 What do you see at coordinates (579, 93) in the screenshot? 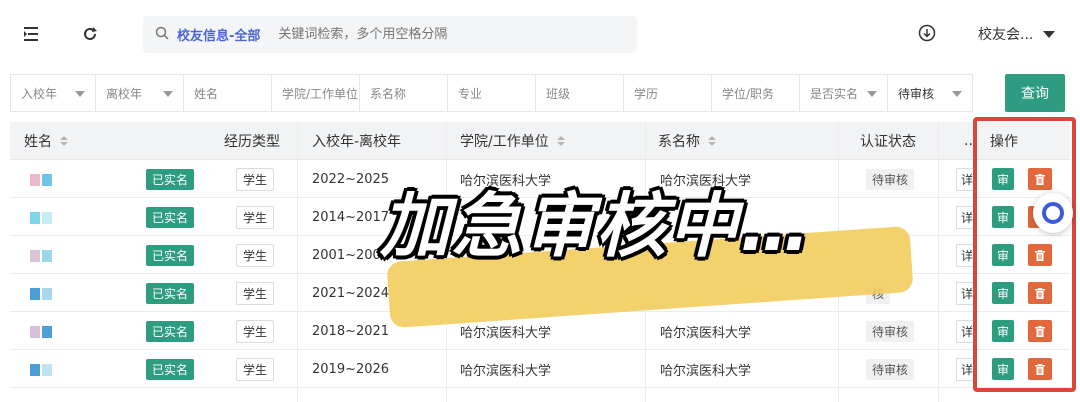
I see `filter-input: 班级` at bounding box center [579, 93].